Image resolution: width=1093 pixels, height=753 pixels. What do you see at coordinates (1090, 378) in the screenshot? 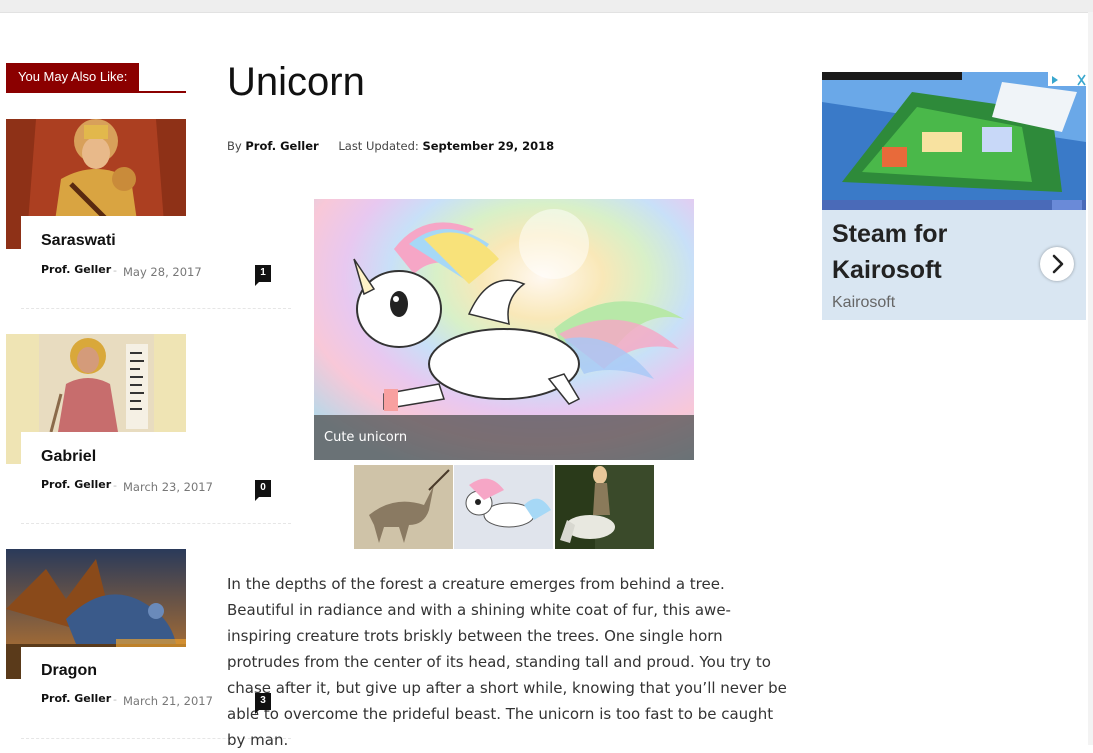
I see `scrollbar-track` at bounding box center [1090, 378].